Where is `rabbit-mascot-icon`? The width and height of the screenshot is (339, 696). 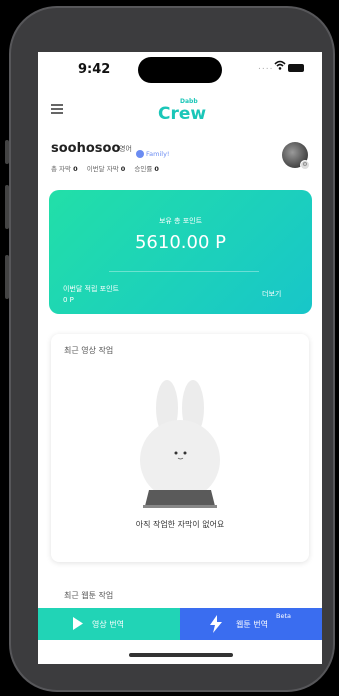 rabbit-mascot-icon is located at coordinates (180, 444).